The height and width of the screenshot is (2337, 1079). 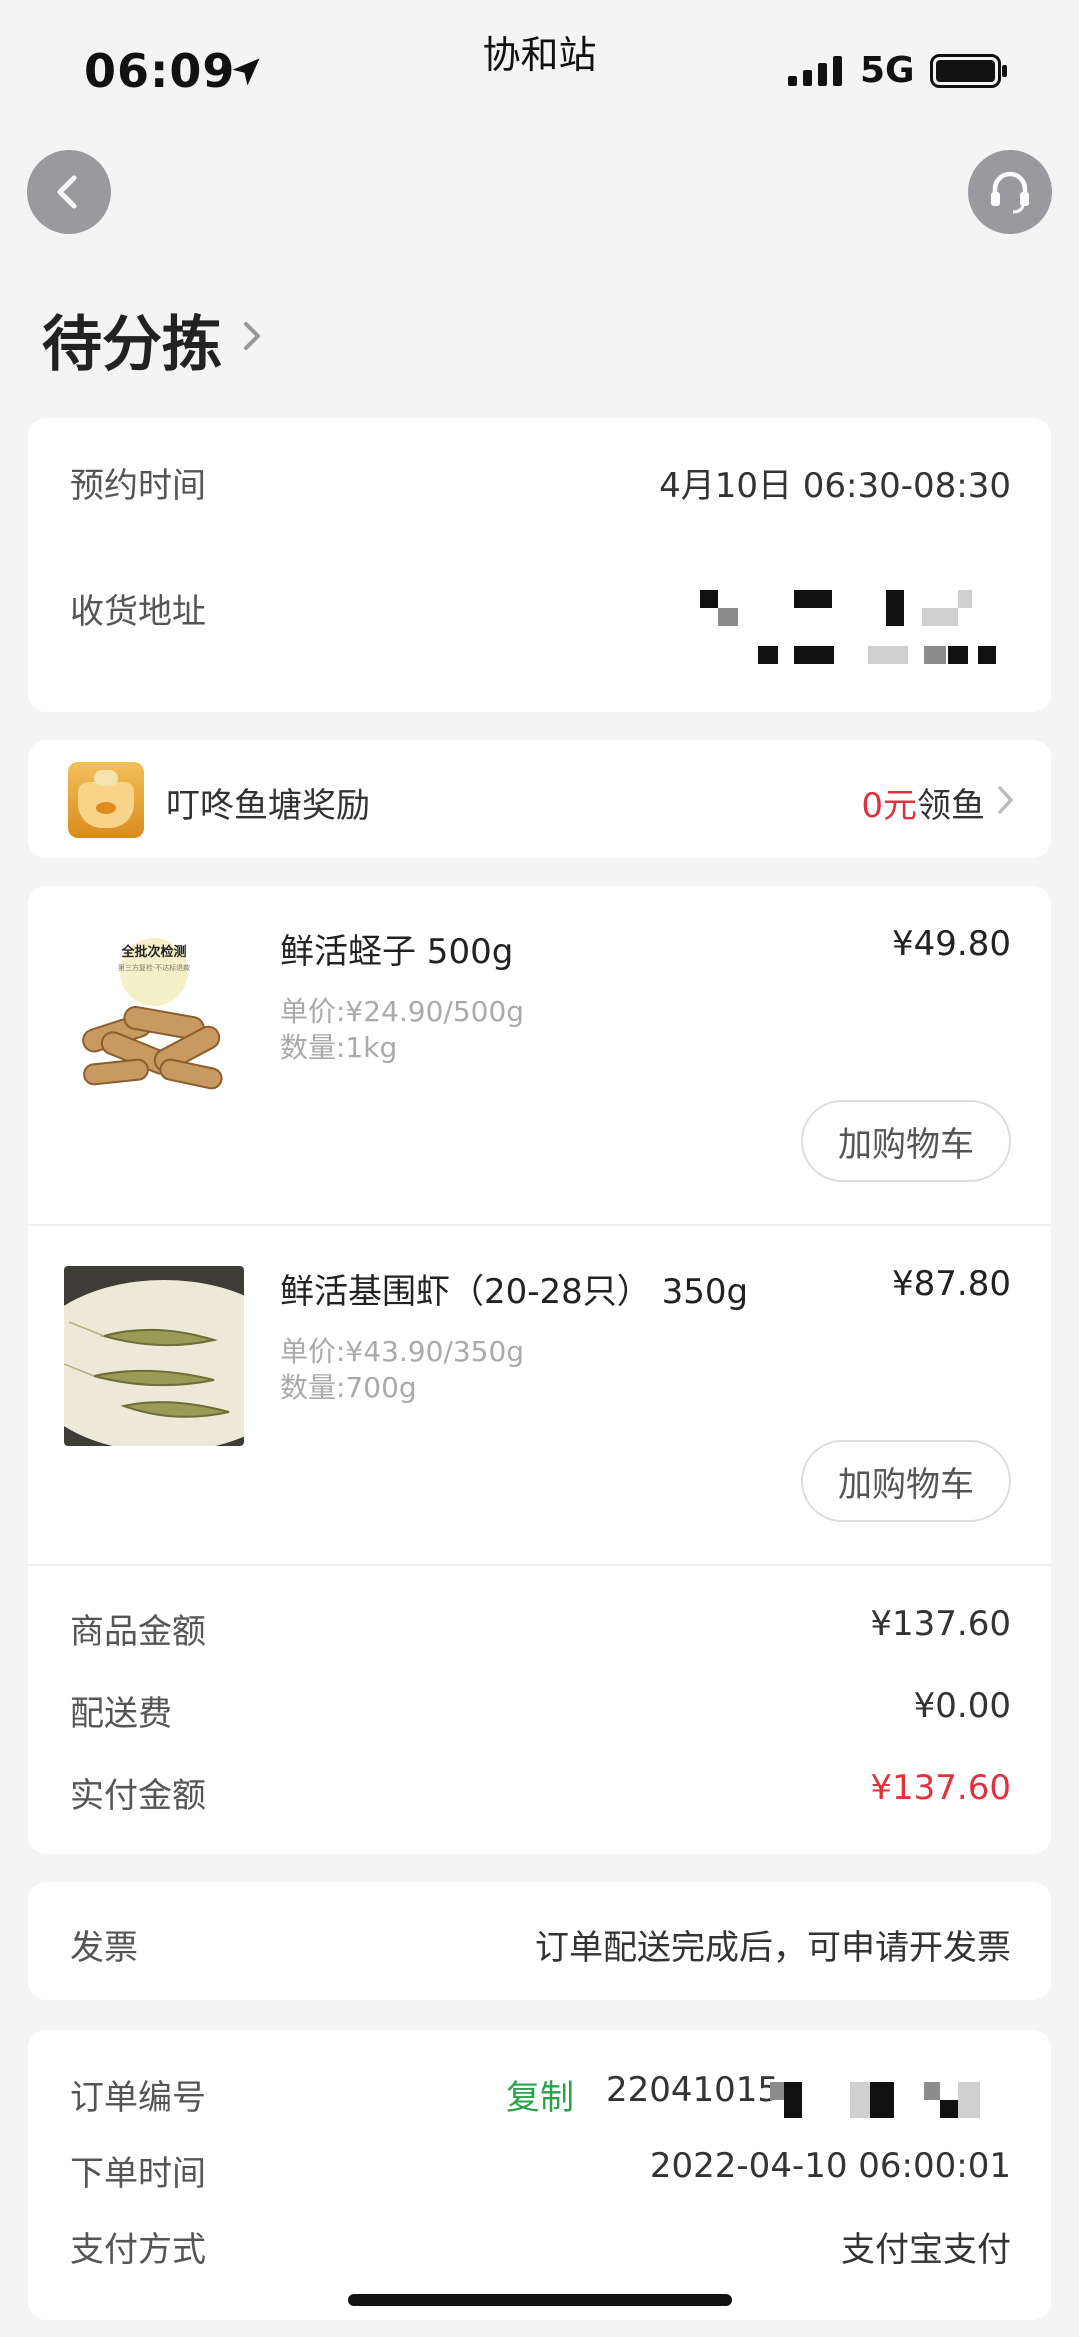 I want to click on payment-method-value: 支付宝支付, so click(x=926, y=2250).